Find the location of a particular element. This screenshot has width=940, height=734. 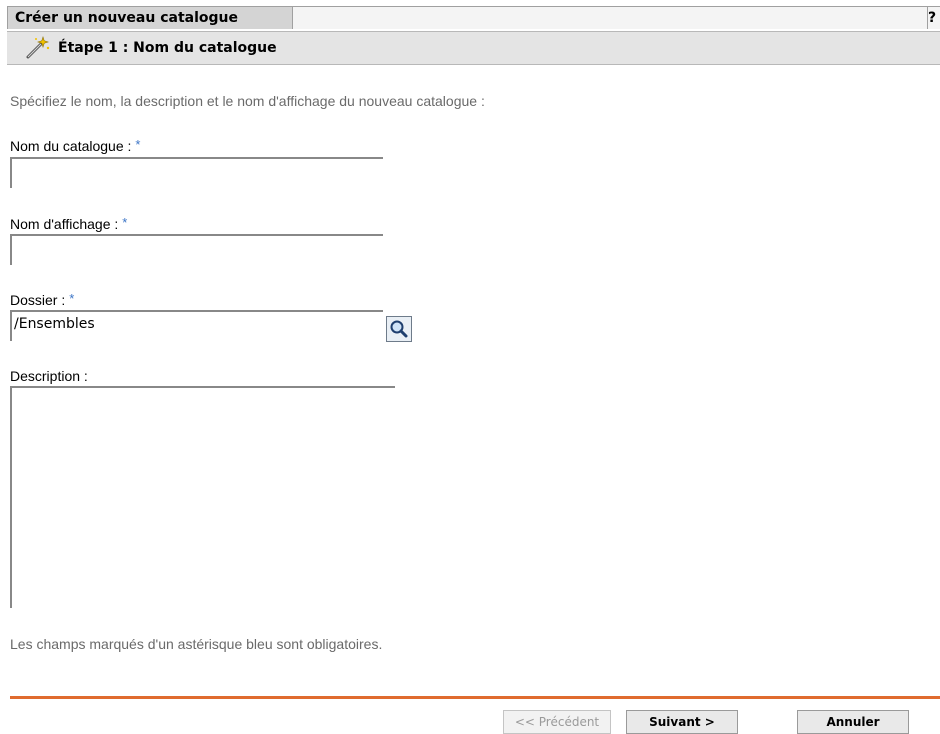

description-label: Description : is located at coordinates (49, 376).